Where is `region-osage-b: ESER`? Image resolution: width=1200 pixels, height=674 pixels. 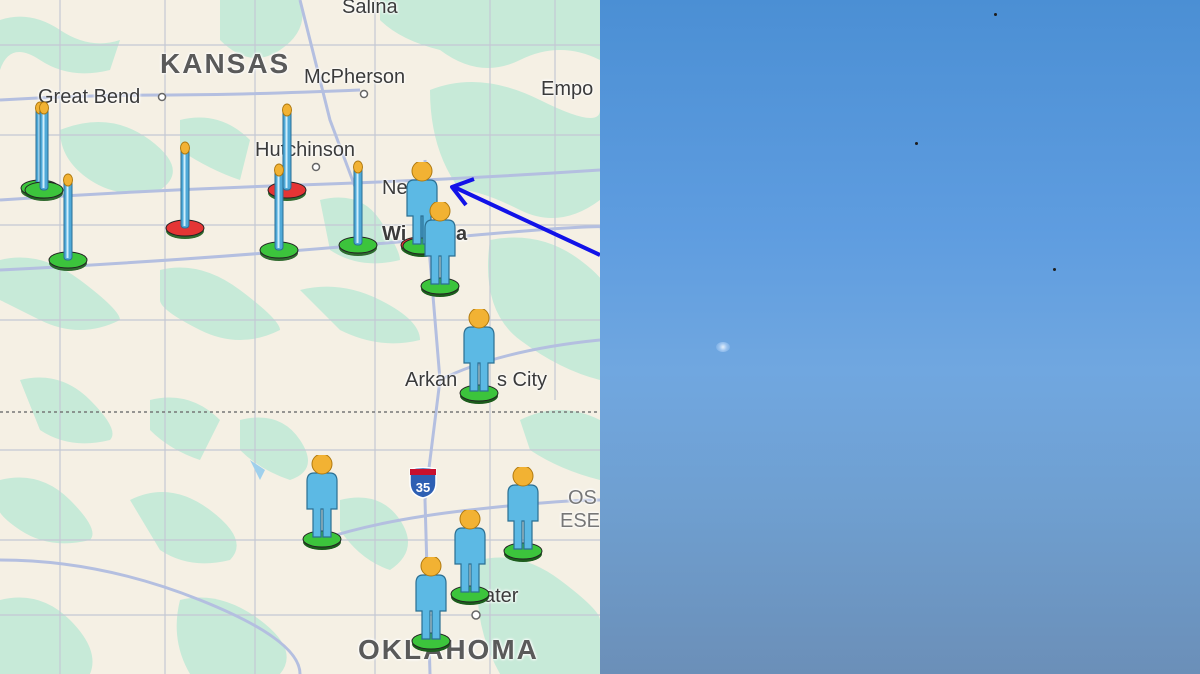 region-osage-b: ESER is located at coordinates (580, 521).